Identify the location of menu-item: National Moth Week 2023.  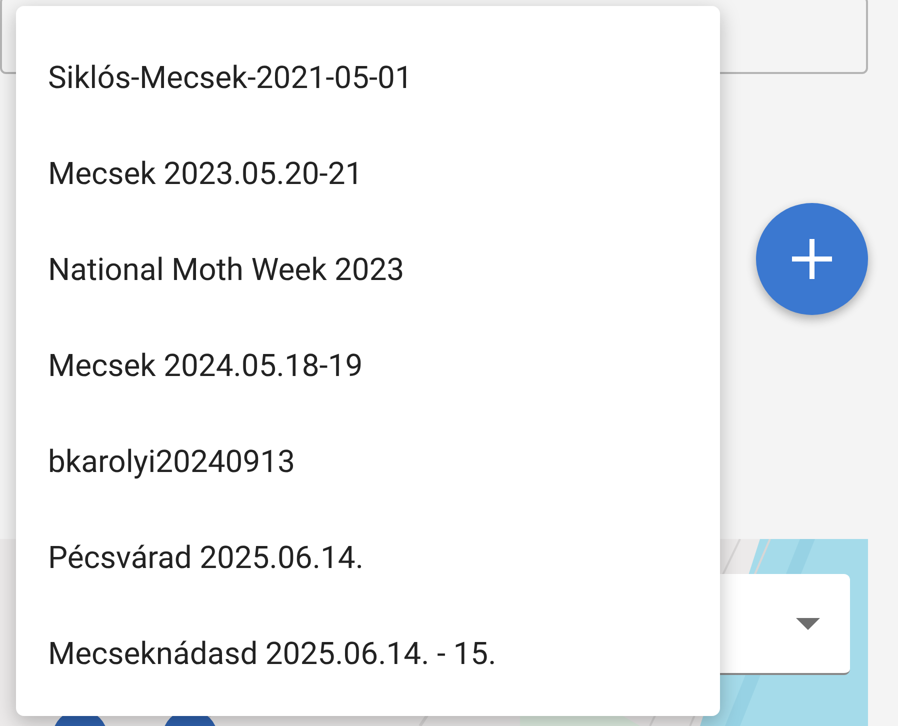
(368, 270).